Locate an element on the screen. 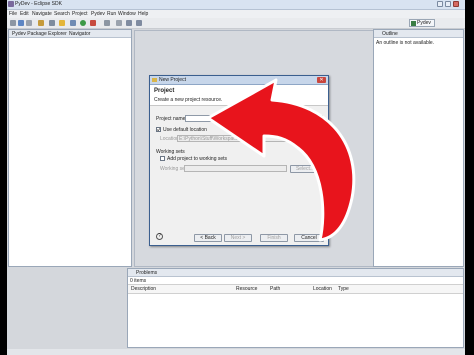 The image size is (474, 355). dialog-heading: Project is located at coordinates (164, 91).